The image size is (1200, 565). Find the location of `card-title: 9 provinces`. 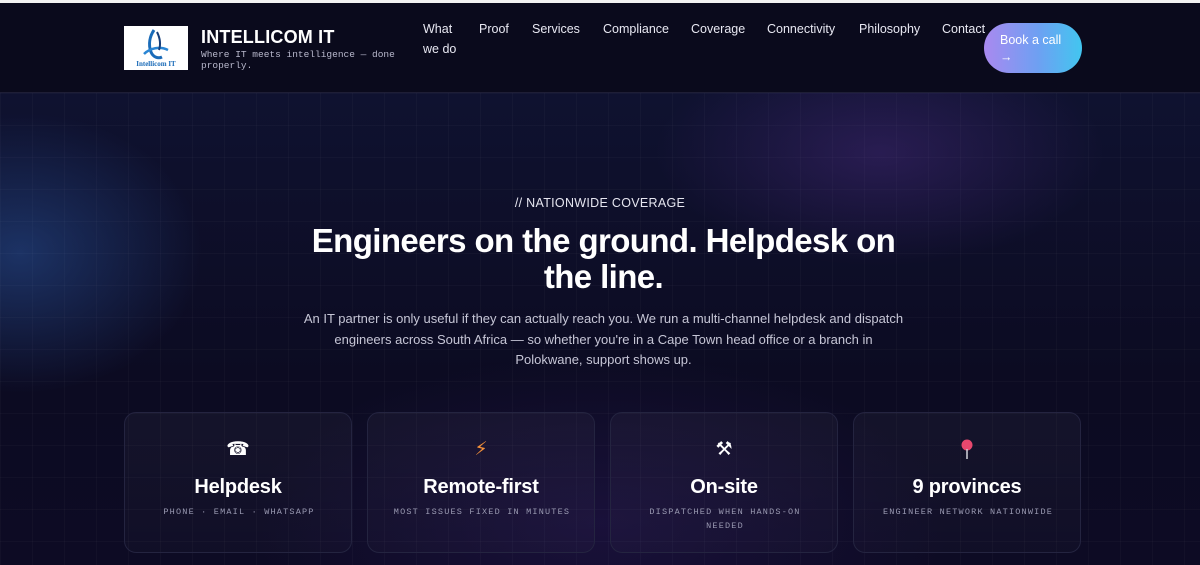

card-title: 9 provinces is located at coordinates (967, 487).